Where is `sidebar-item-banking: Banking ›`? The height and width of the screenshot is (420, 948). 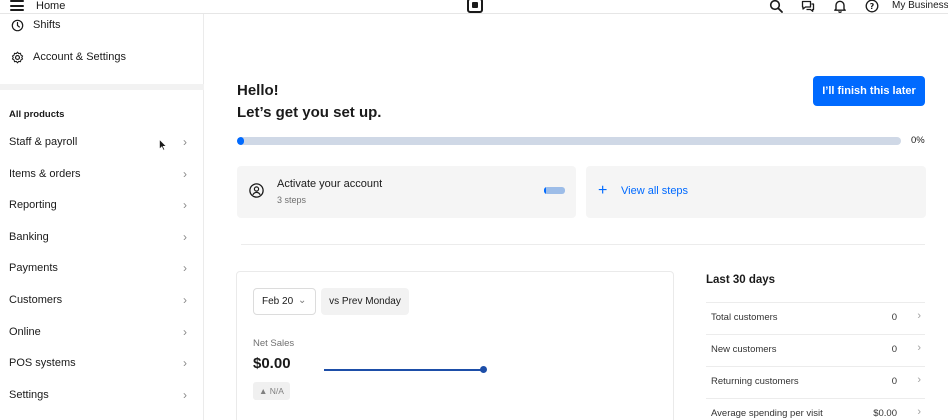 sidebar-item-banking: Banking › is located at coordinates (98, 237).